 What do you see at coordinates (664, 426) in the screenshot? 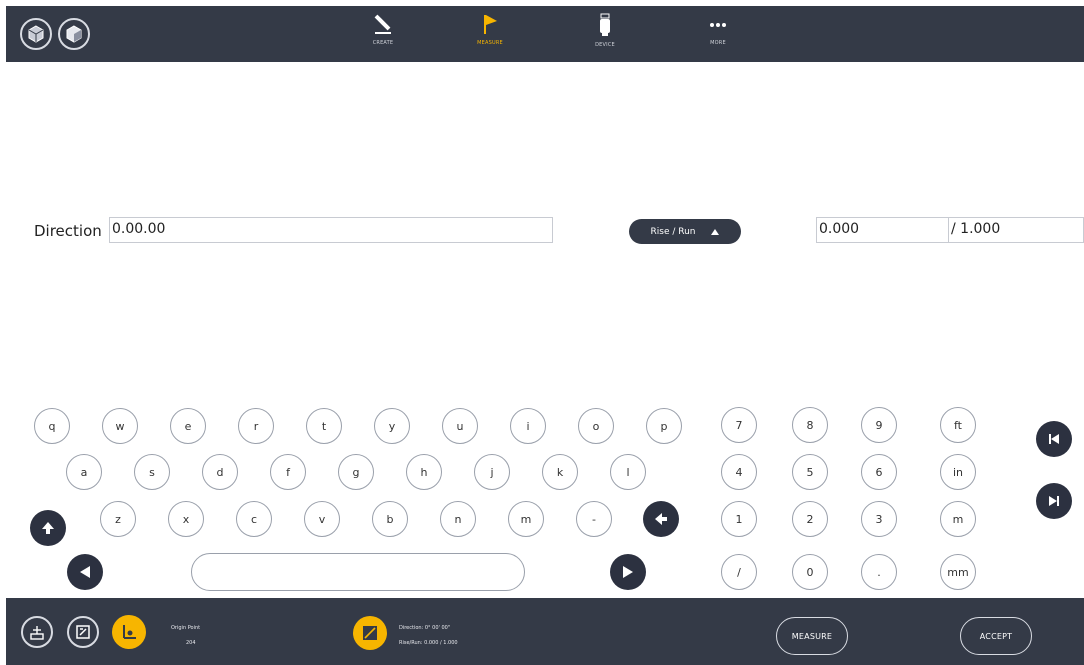
I see `key-p: p` at bounding box center [664, 426].